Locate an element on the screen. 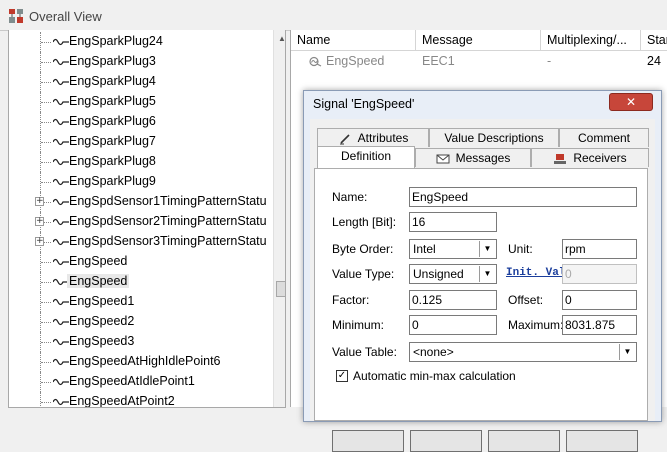  tree-item-label: EngSparkPlug3 is located at coordinates (112, 61).